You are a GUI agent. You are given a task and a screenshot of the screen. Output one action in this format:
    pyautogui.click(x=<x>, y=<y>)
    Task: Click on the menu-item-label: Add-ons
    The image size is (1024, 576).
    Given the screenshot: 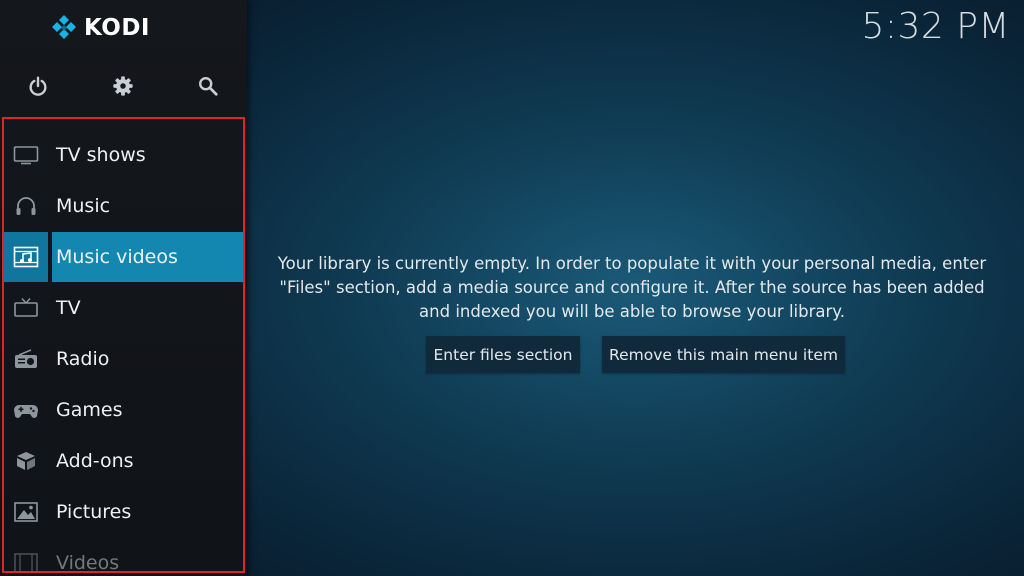 What is the action you would take?
    pyautogui.click(x=95, y=461)
    